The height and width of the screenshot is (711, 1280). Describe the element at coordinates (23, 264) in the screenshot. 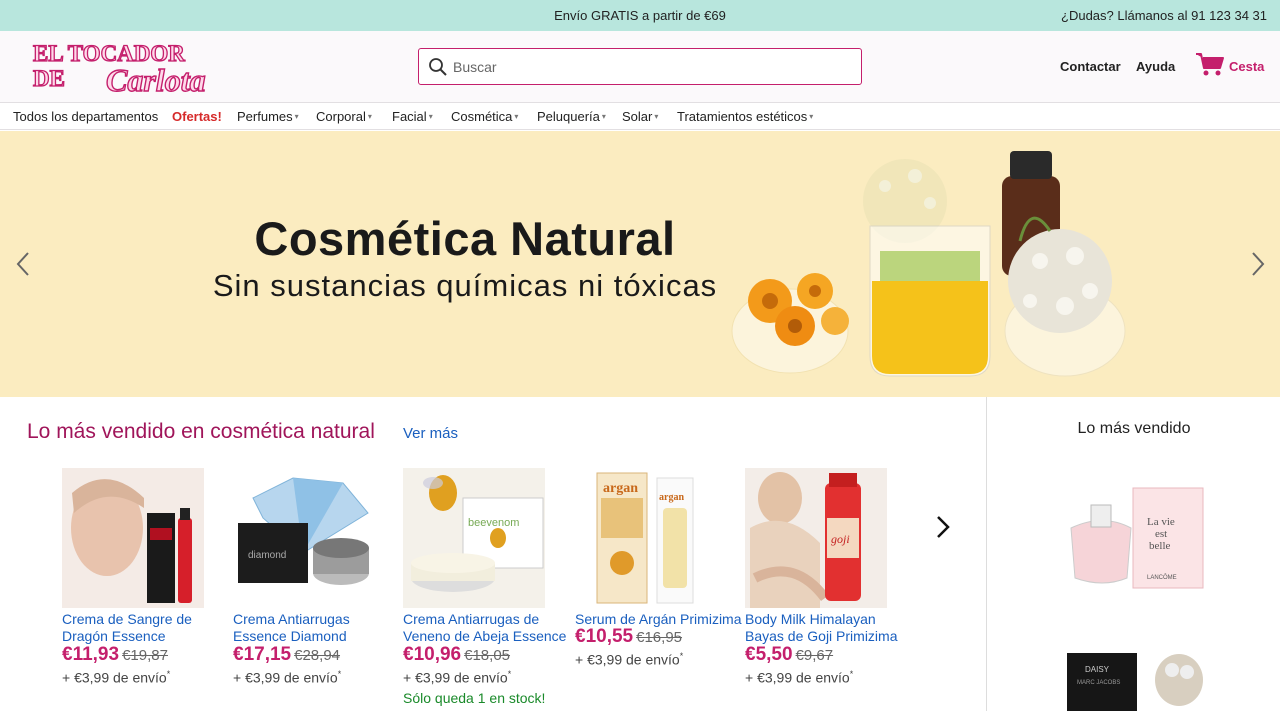

I see `carousel-prev-icon` at that location.